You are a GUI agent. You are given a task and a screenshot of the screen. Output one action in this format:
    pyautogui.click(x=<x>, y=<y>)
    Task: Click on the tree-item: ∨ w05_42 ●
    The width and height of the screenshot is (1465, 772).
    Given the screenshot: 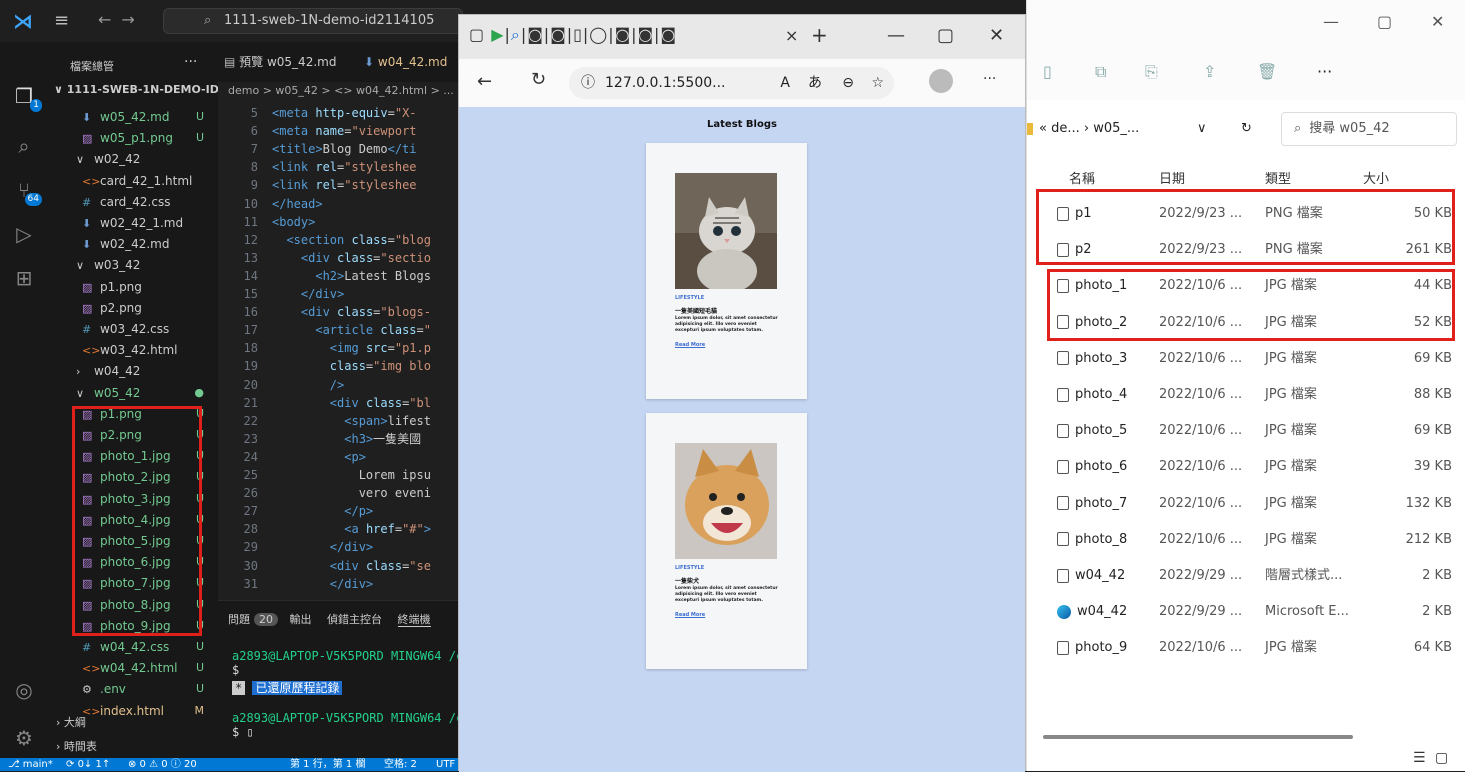 What is the action you would take?
    pyautogui.click(x=133, y=393)
    